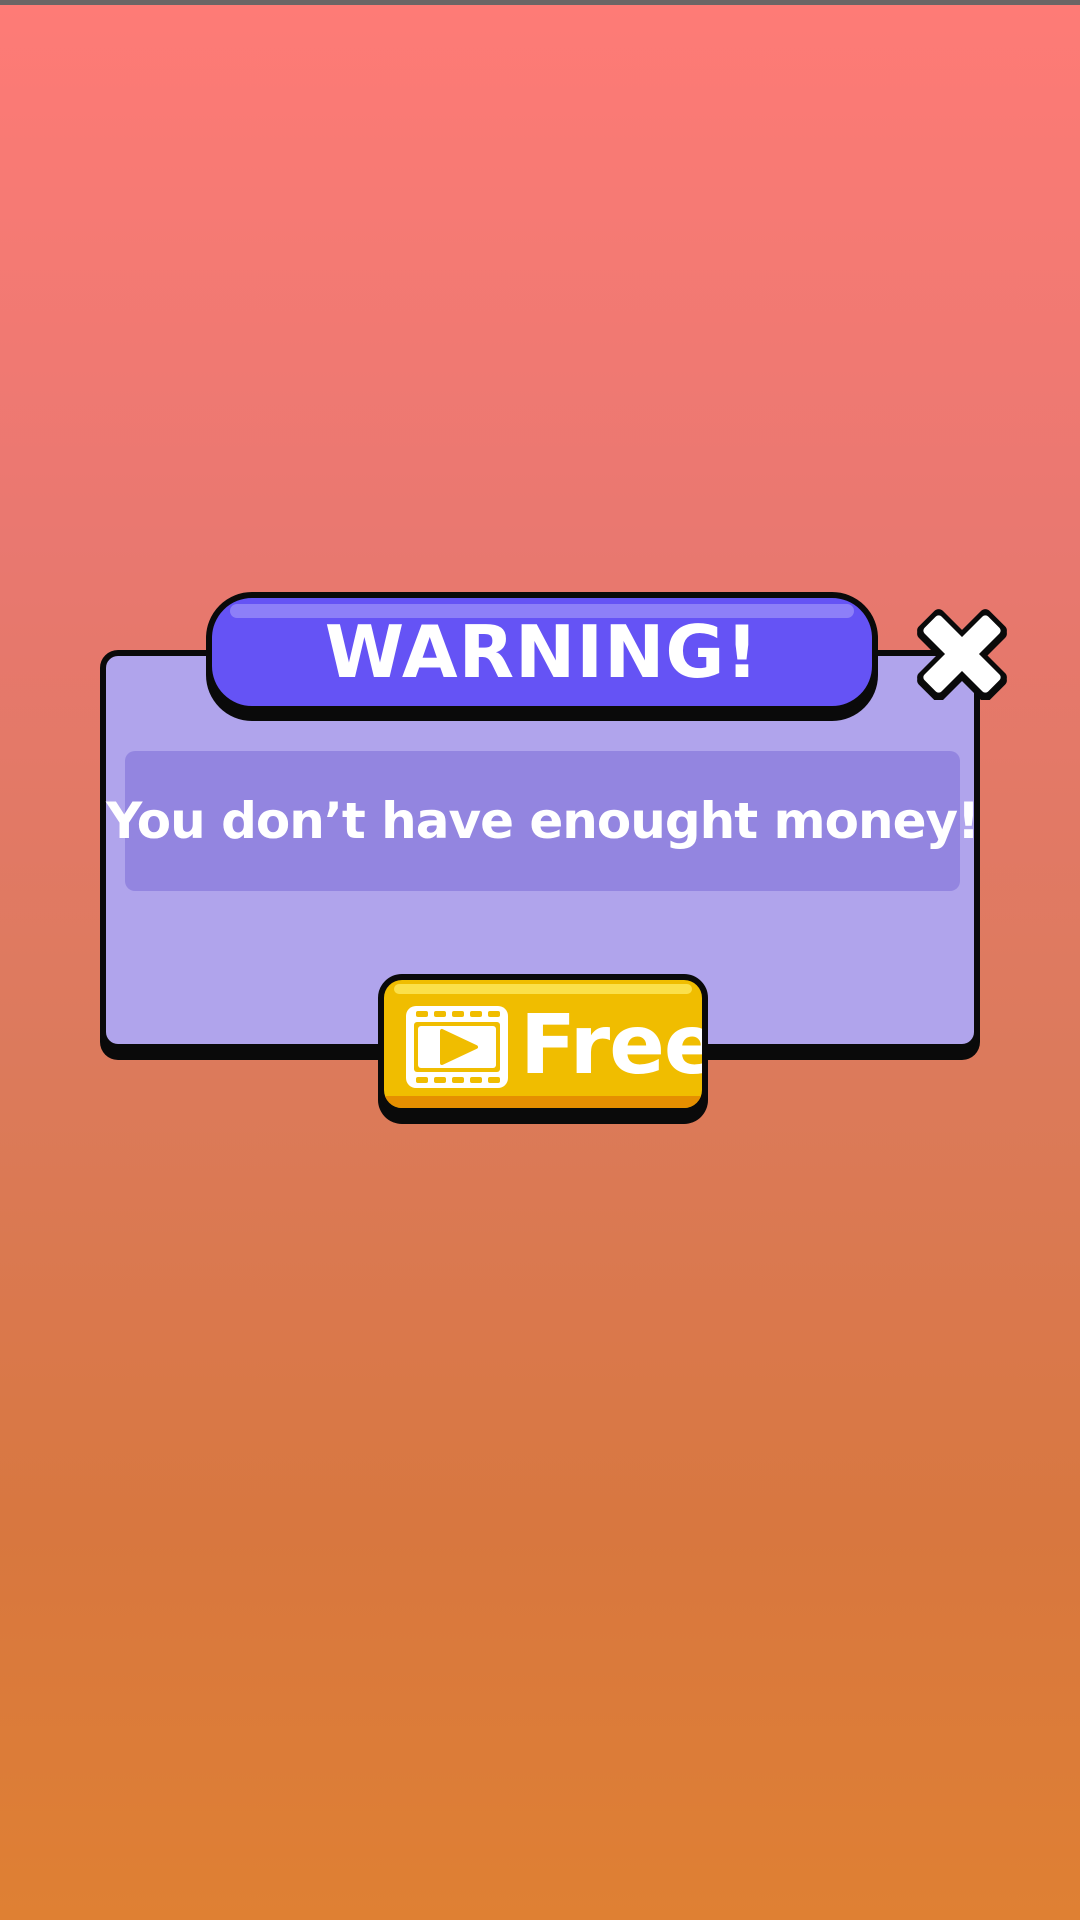  I want to click on top-strip, so click(540, 2).